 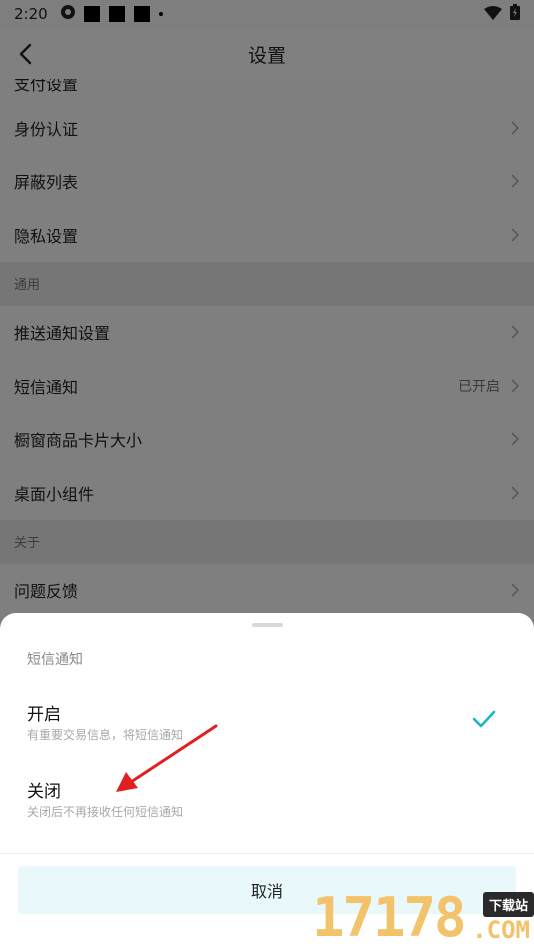 What do you see at coordinates (508, 904) in the screenshot?
I see `watermark-badge: 下载站` at bounding box center [508, 904].